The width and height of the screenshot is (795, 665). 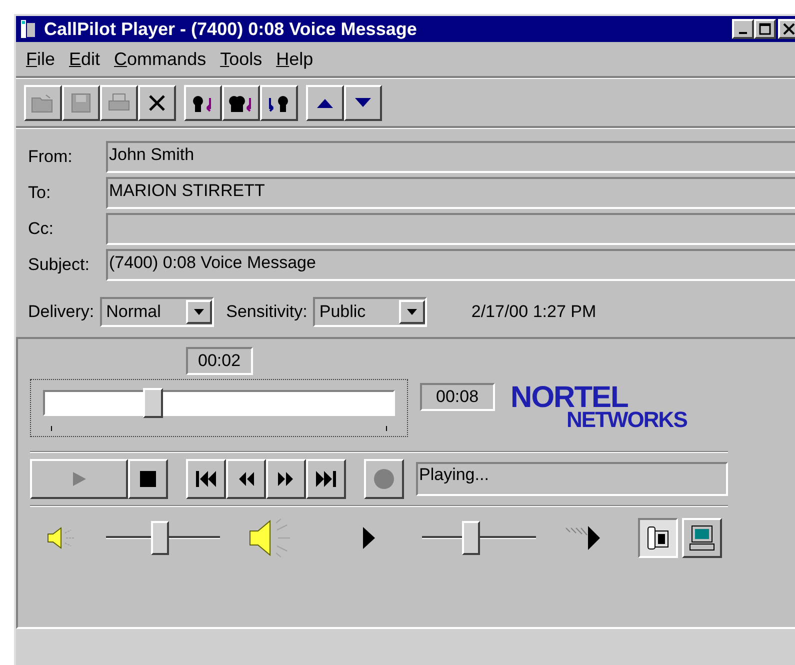 I want to click on stop-icon, so click(x=148, y=479).